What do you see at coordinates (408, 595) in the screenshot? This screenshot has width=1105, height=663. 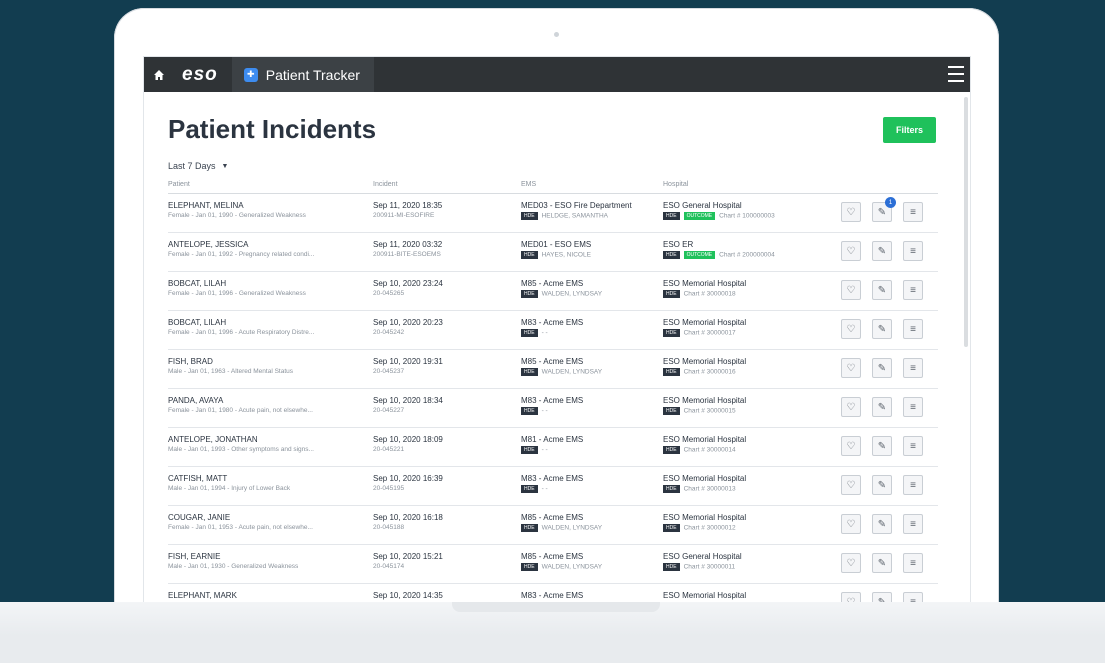 I see `incident-date: Sep 10, 2020 14:35` at bounding box center [408, 595].